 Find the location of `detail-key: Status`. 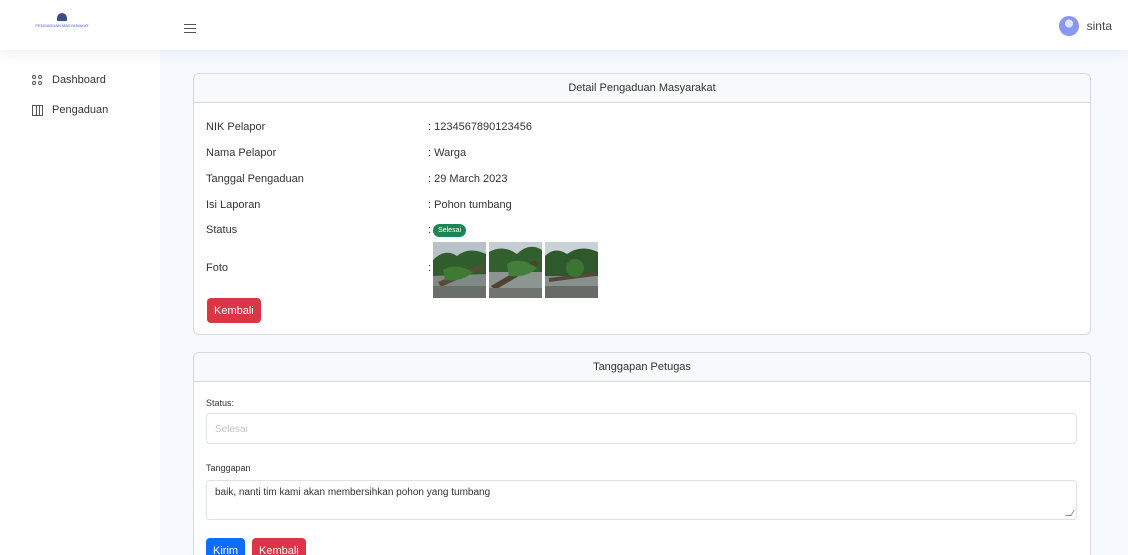

detail-key: Status is located at coordinates (222, 230).